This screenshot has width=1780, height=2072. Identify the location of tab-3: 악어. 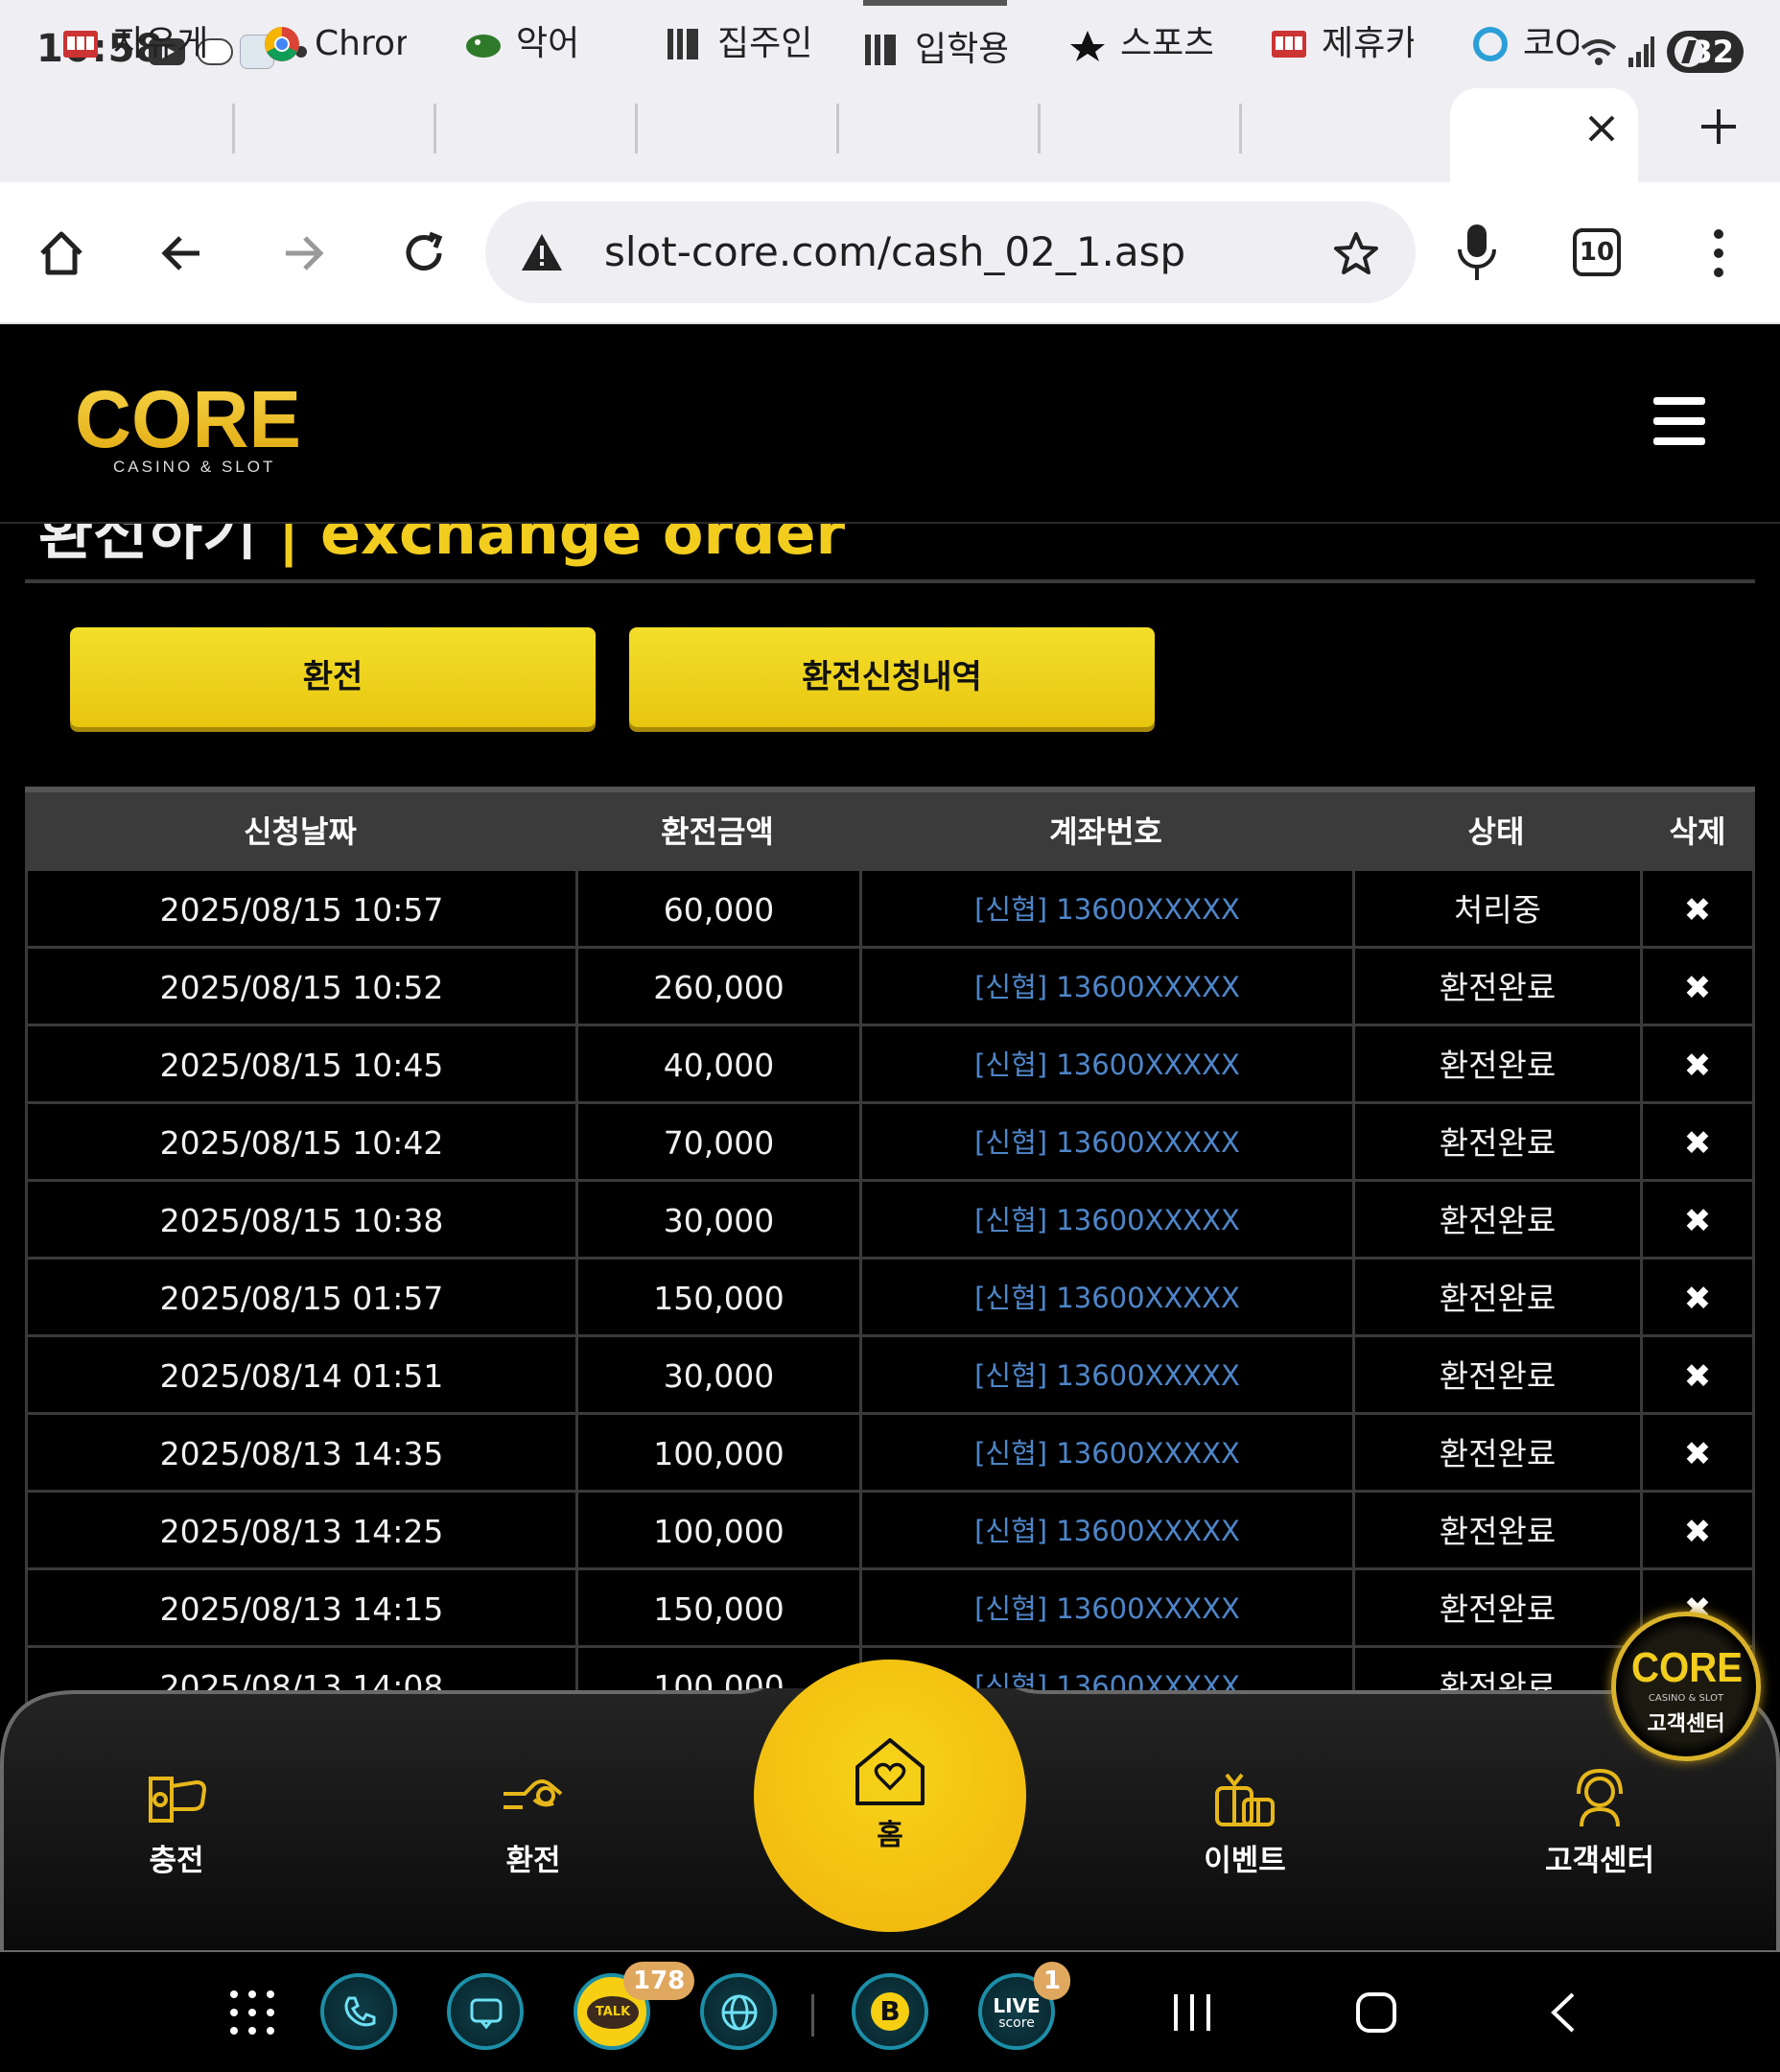
(536, 43).